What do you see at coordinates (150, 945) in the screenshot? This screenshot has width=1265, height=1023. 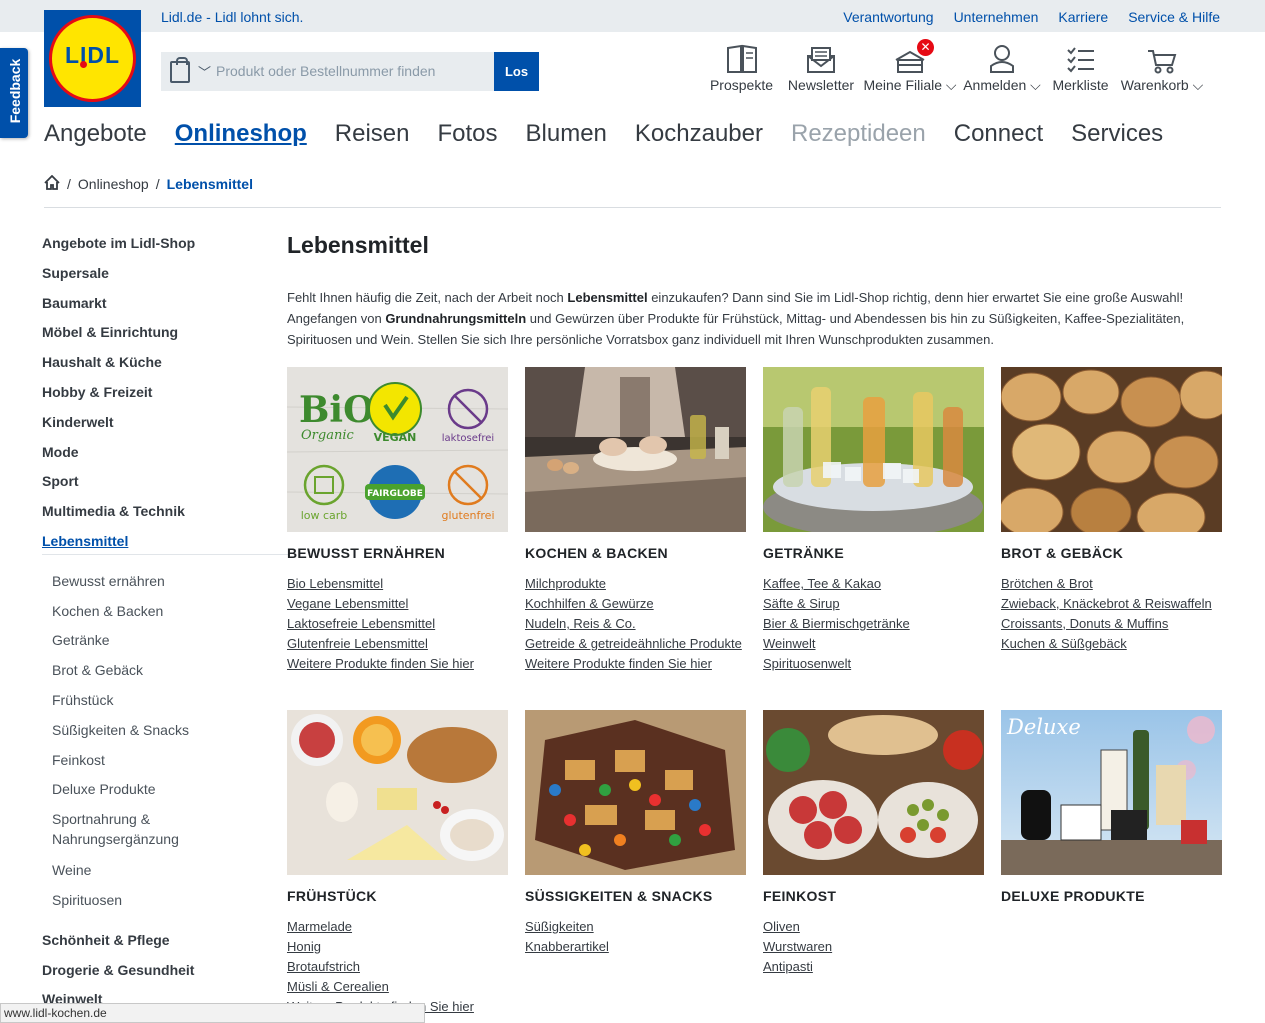 I see `sidebar-item-schoenheit: Schönheit & Pflege` at bounding box center [150, 945].